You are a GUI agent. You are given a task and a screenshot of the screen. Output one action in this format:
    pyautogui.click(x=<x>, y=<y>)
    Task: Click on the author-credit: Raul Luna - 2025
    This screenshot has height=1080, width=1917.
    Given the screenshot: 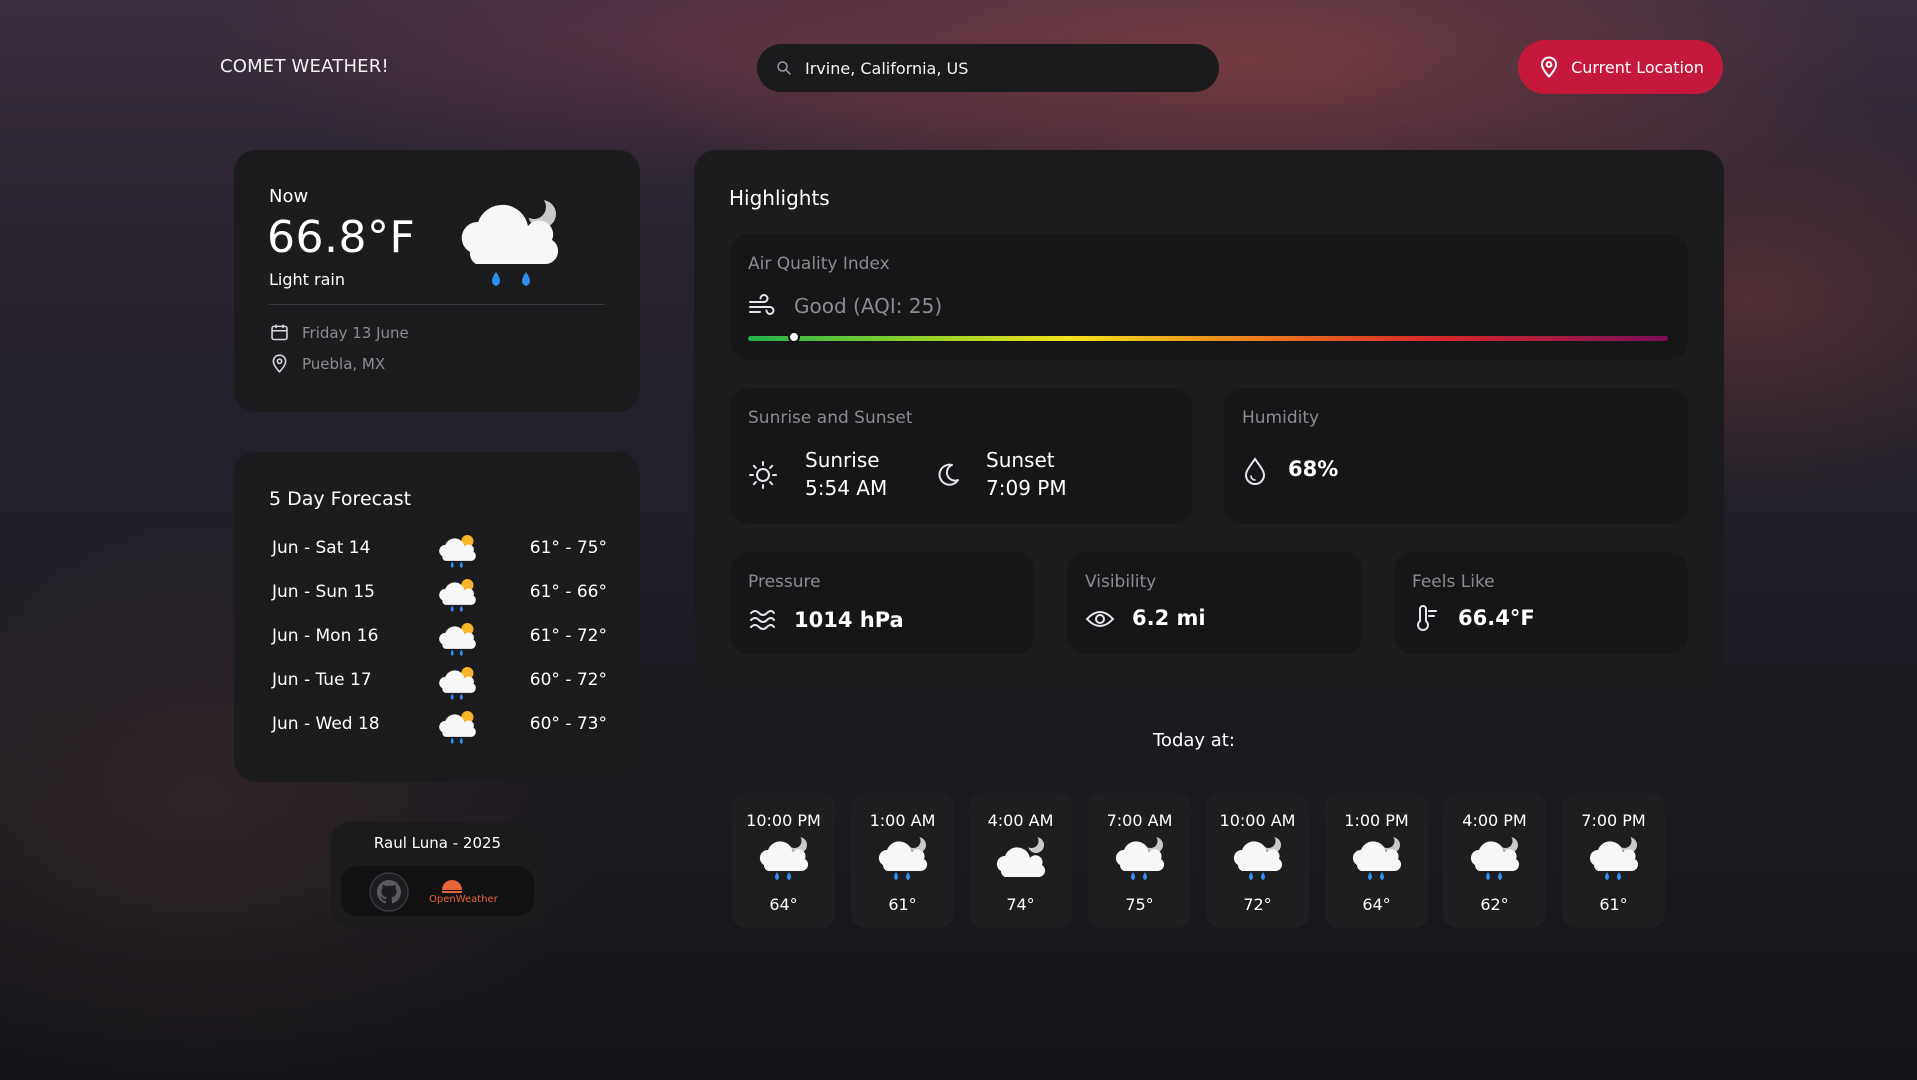 What is the action you would take?
    pyautogui.click(x=437, y=843)
    